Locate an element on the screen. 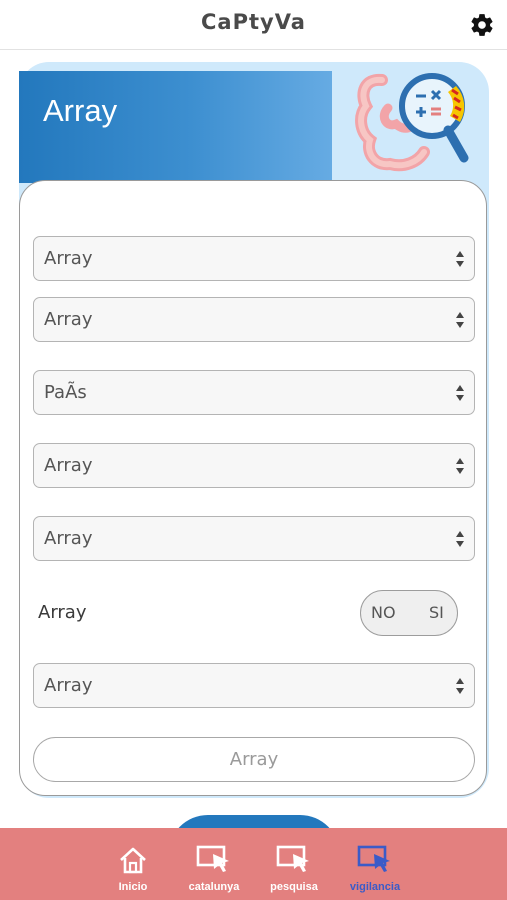 This screenshot has width=507, height=900. nav-item-pesquisa: pesquisa is located at coordinates (294, 864).